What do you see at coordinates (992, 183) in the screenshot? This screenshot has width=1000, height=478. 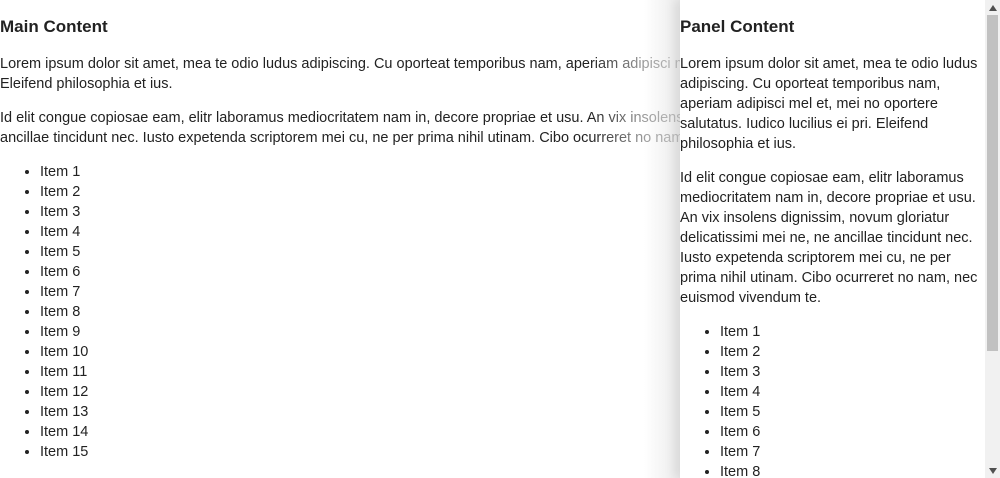 I see `scroll-thumb` at bounding box center [992, 183].